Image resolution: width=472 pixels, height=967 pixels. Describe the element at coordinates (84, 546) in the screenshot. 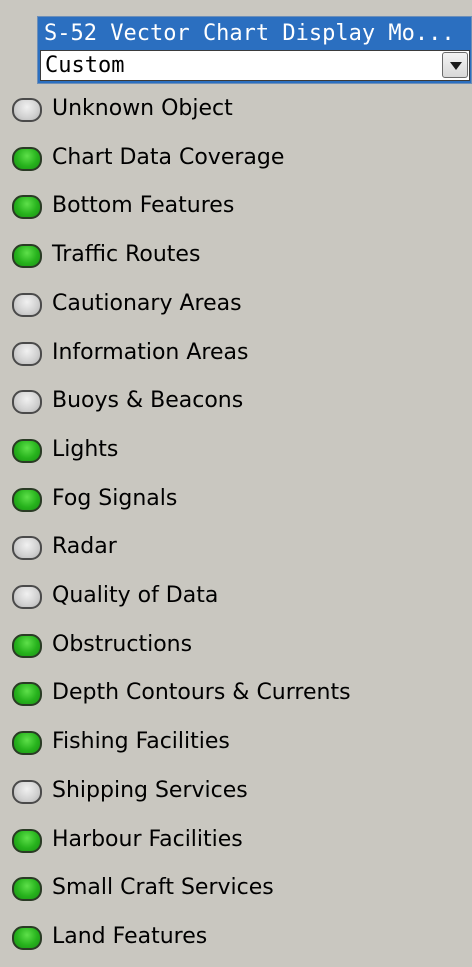

I see `layer-label: Radar` at that location.